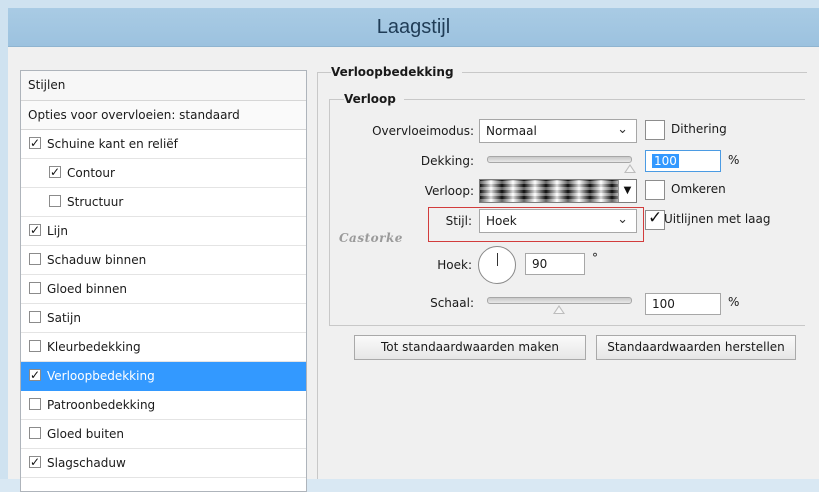 This screenshot has height=492, width=819. I want to click on style-item-label: Schuine kant en reliëf, so click(112, 144).